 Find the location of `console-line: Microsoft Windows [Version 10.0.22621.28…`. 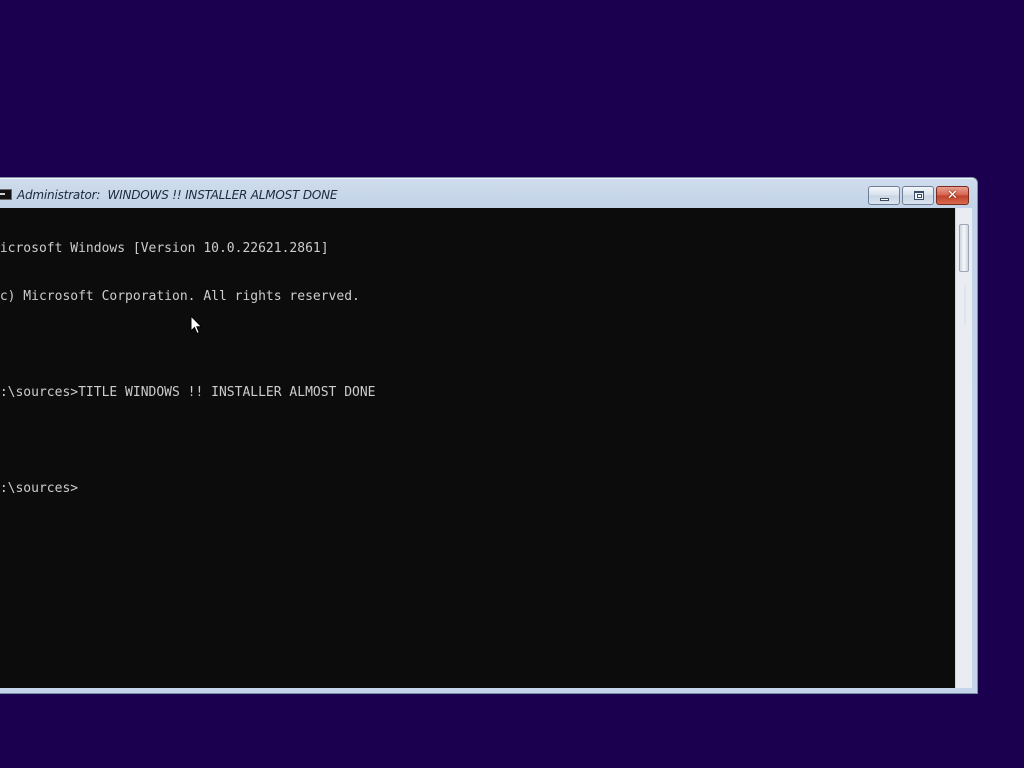

console-line: Microsoft Windows [Version 10.0.22621.28… is located at coordinates (164, 248).